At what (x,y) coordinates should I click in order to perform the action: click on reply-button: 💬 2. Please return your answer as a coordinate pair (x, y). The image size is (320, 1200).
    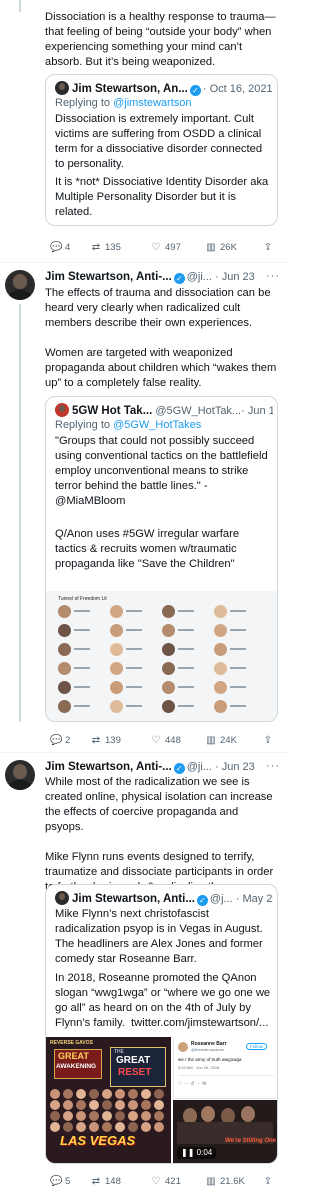
    Looking at the image, I should click on (60, 740).